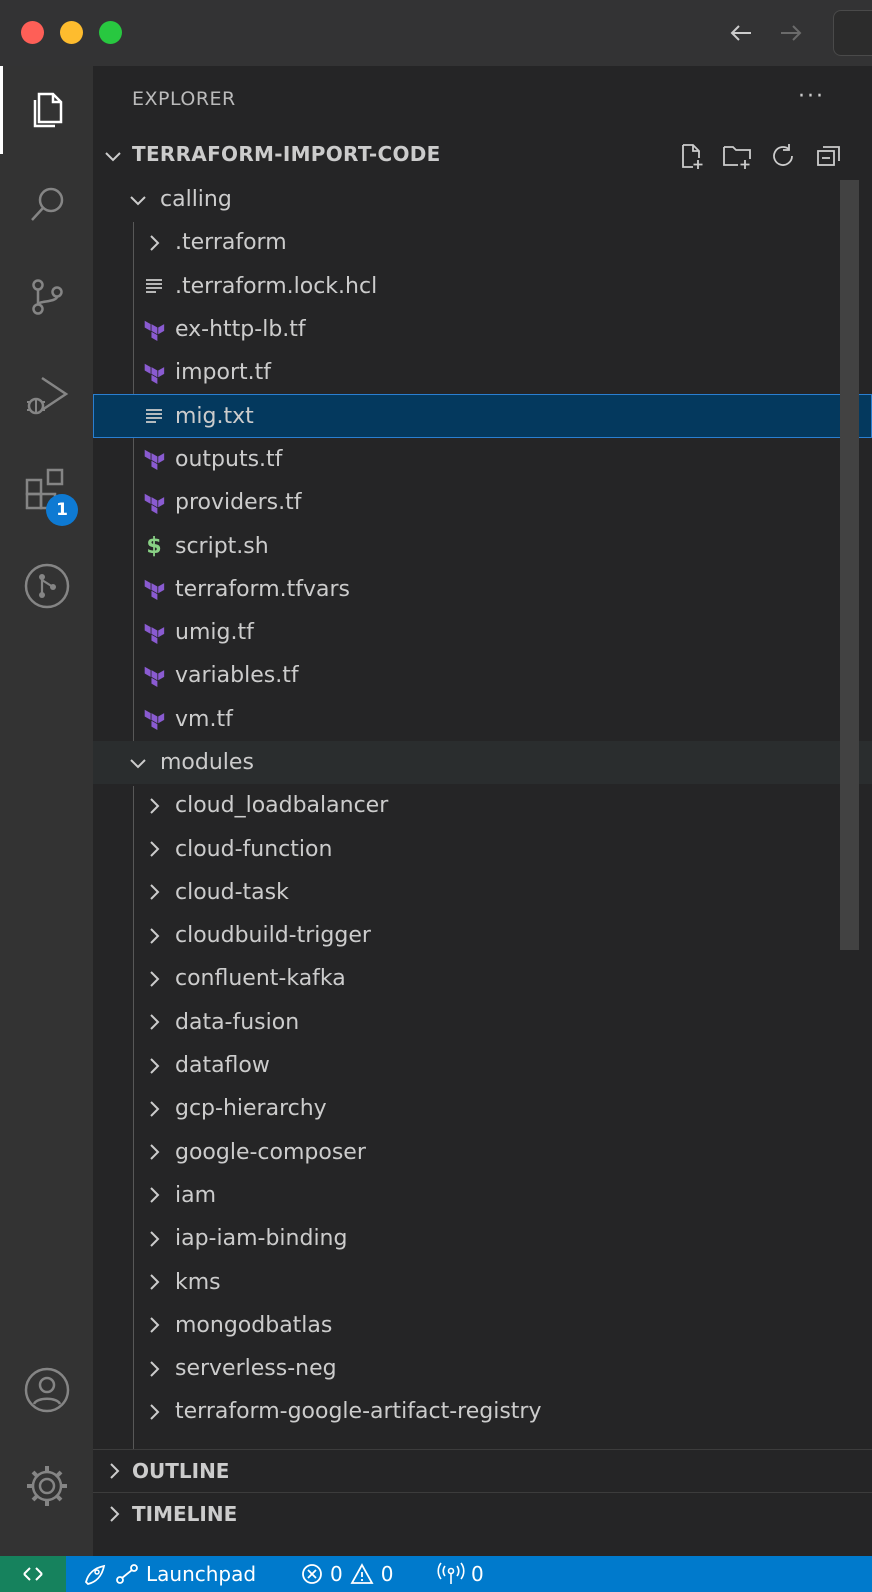 This screenshot has height=1592, width=872. Describe the element at coordinates (196, 1195) in the screenshot. I see `tree-item-label: iam` at that location.